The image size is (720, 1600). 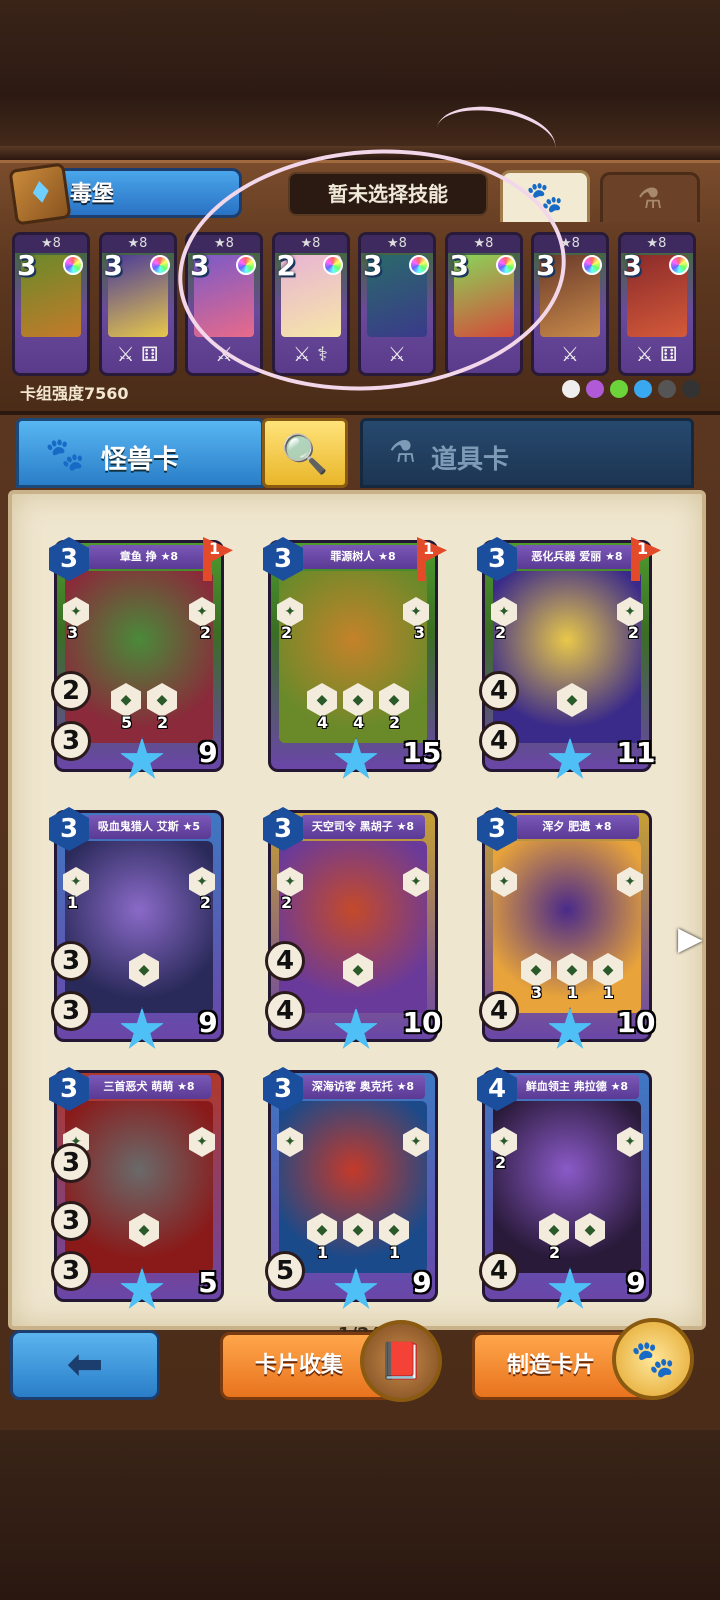 I want to click on search-button: 🔍, so click(x=305, y=453).